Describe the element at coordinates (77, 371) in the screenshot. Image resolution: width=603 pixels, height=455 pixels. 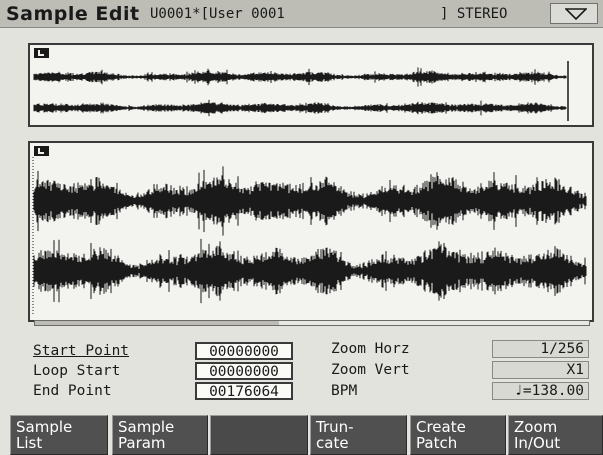
I see `loop-start-label: Loop Start` at that location.